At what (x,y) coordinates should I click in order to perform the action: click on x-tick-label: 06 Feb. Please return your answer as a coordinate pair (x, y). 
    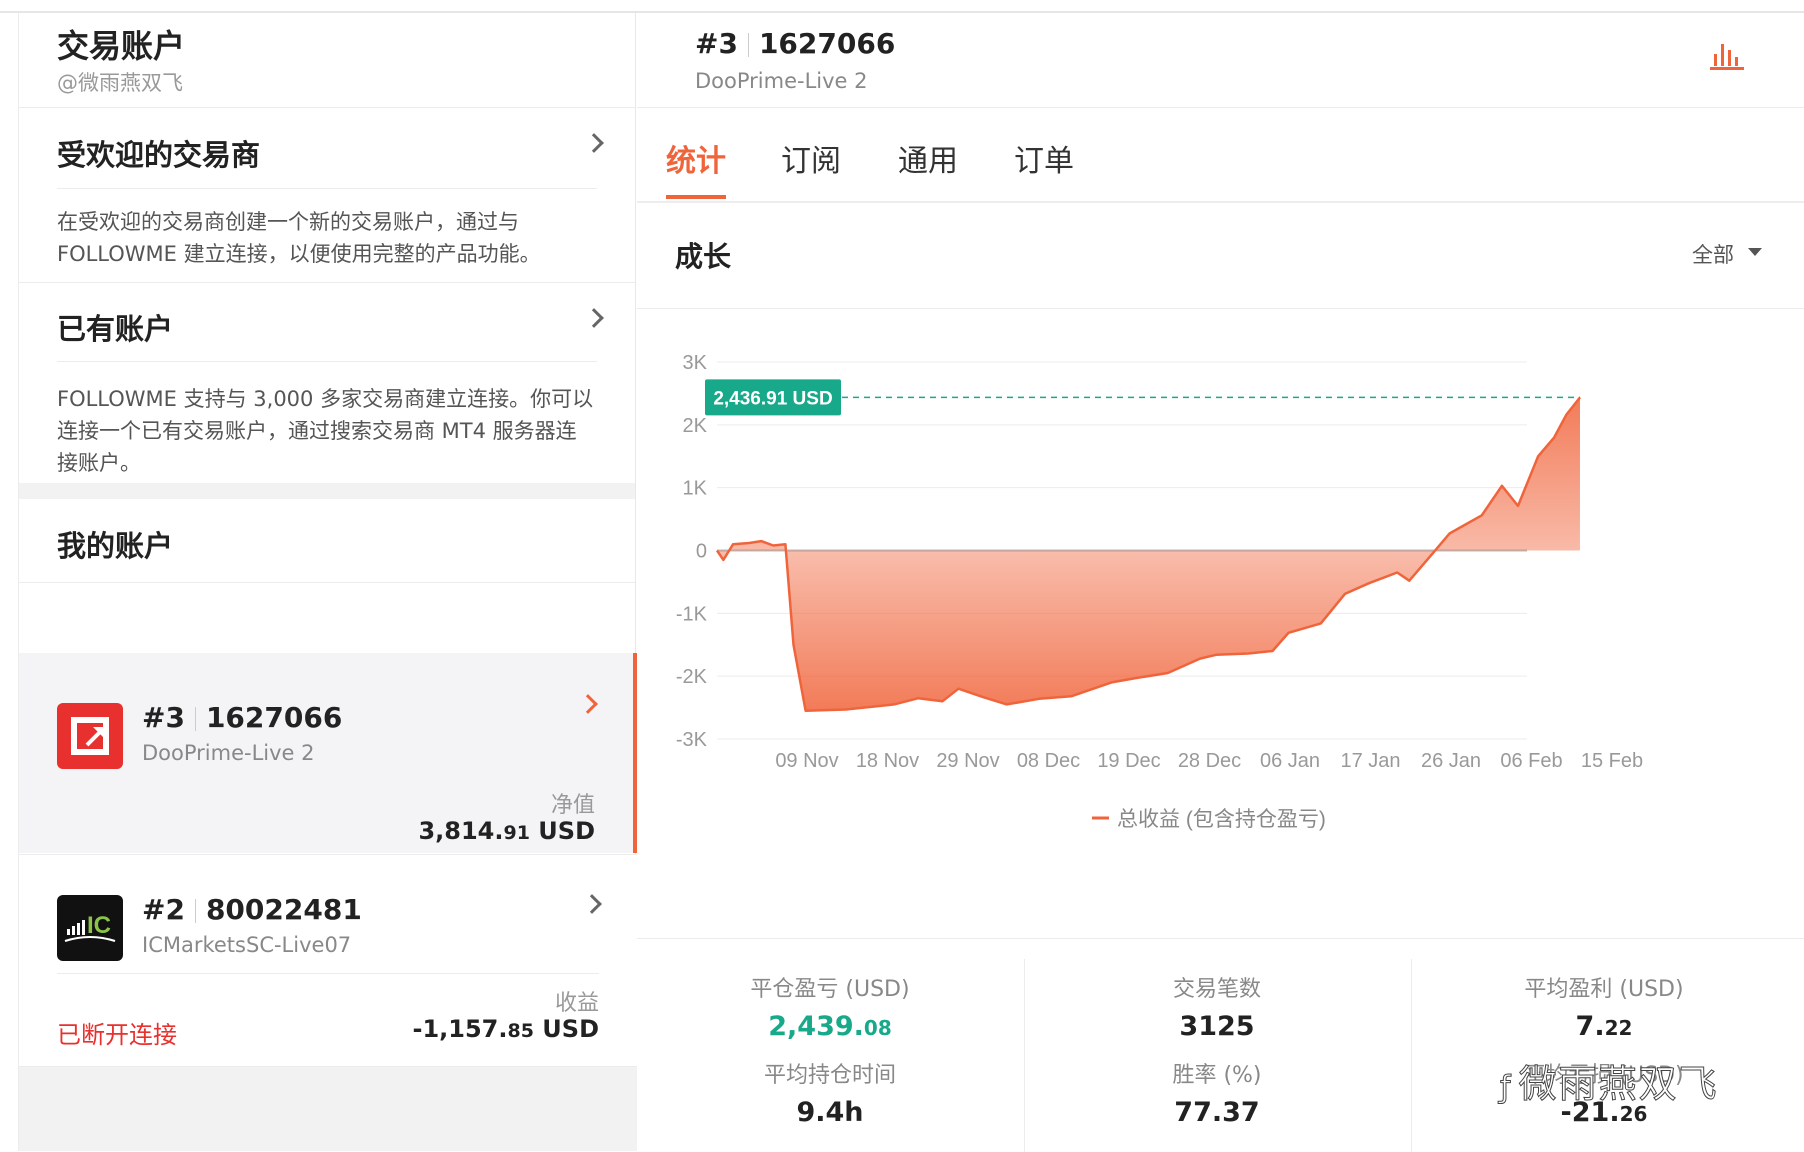
    Looking at the image, I should click on (1531, 761).